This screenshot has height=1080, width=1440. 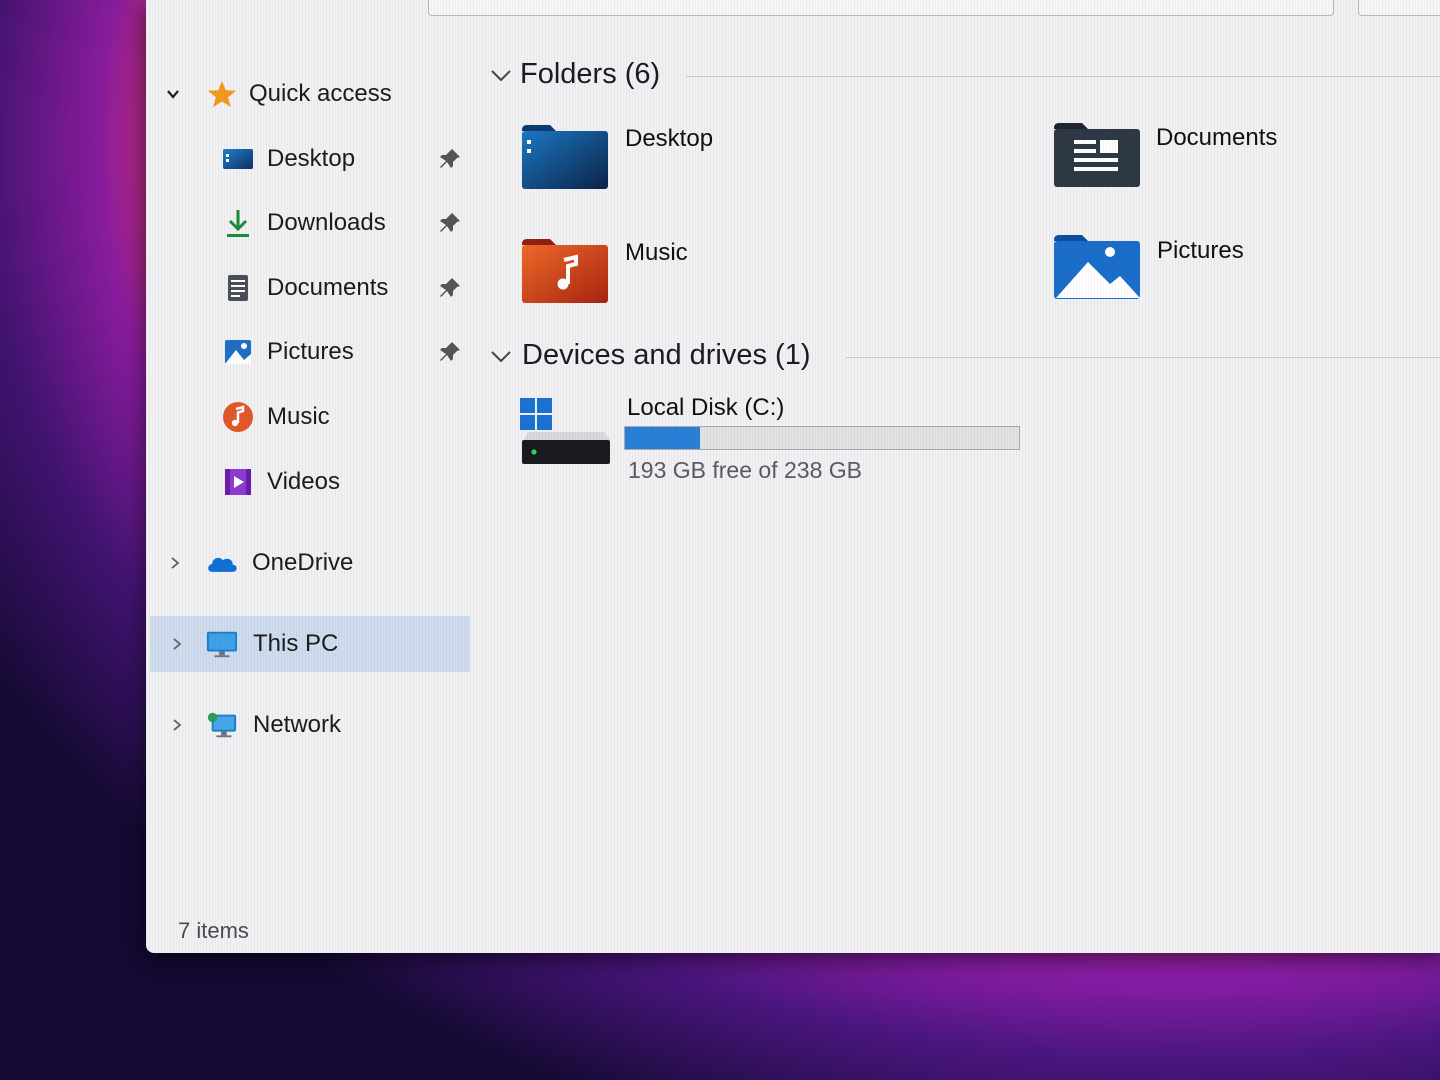 I want to click on address-bar, so click(x=881, y=8).